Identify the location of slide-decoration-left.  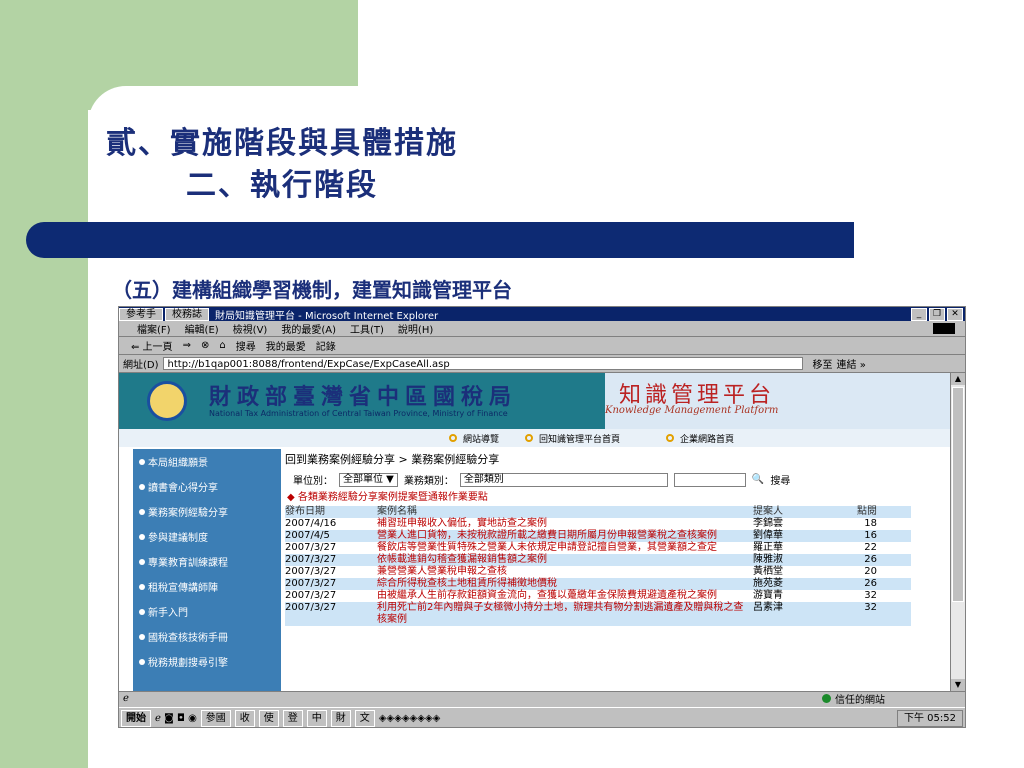
(44, 384).